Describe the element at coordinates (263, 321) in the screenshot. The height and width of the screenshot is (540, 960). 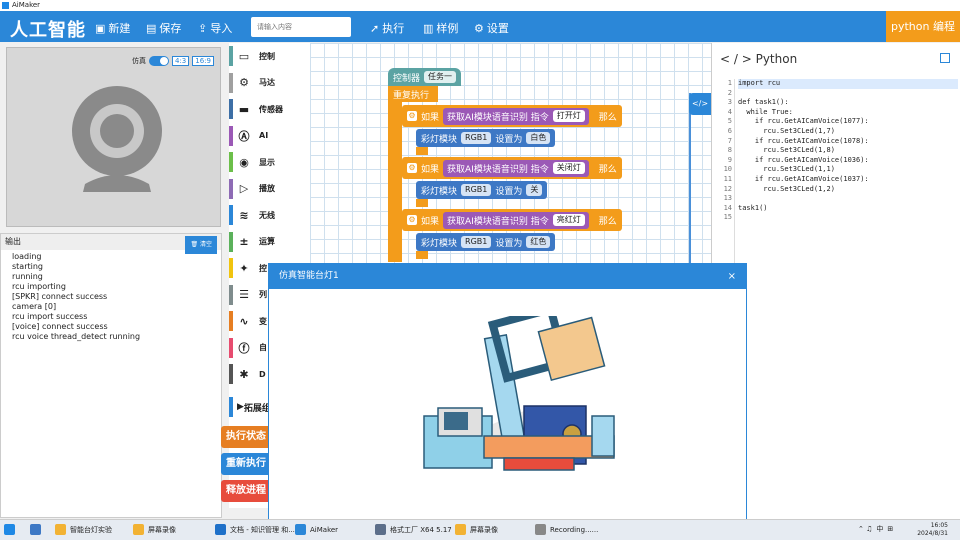
I see `category-label: 变` at that location.